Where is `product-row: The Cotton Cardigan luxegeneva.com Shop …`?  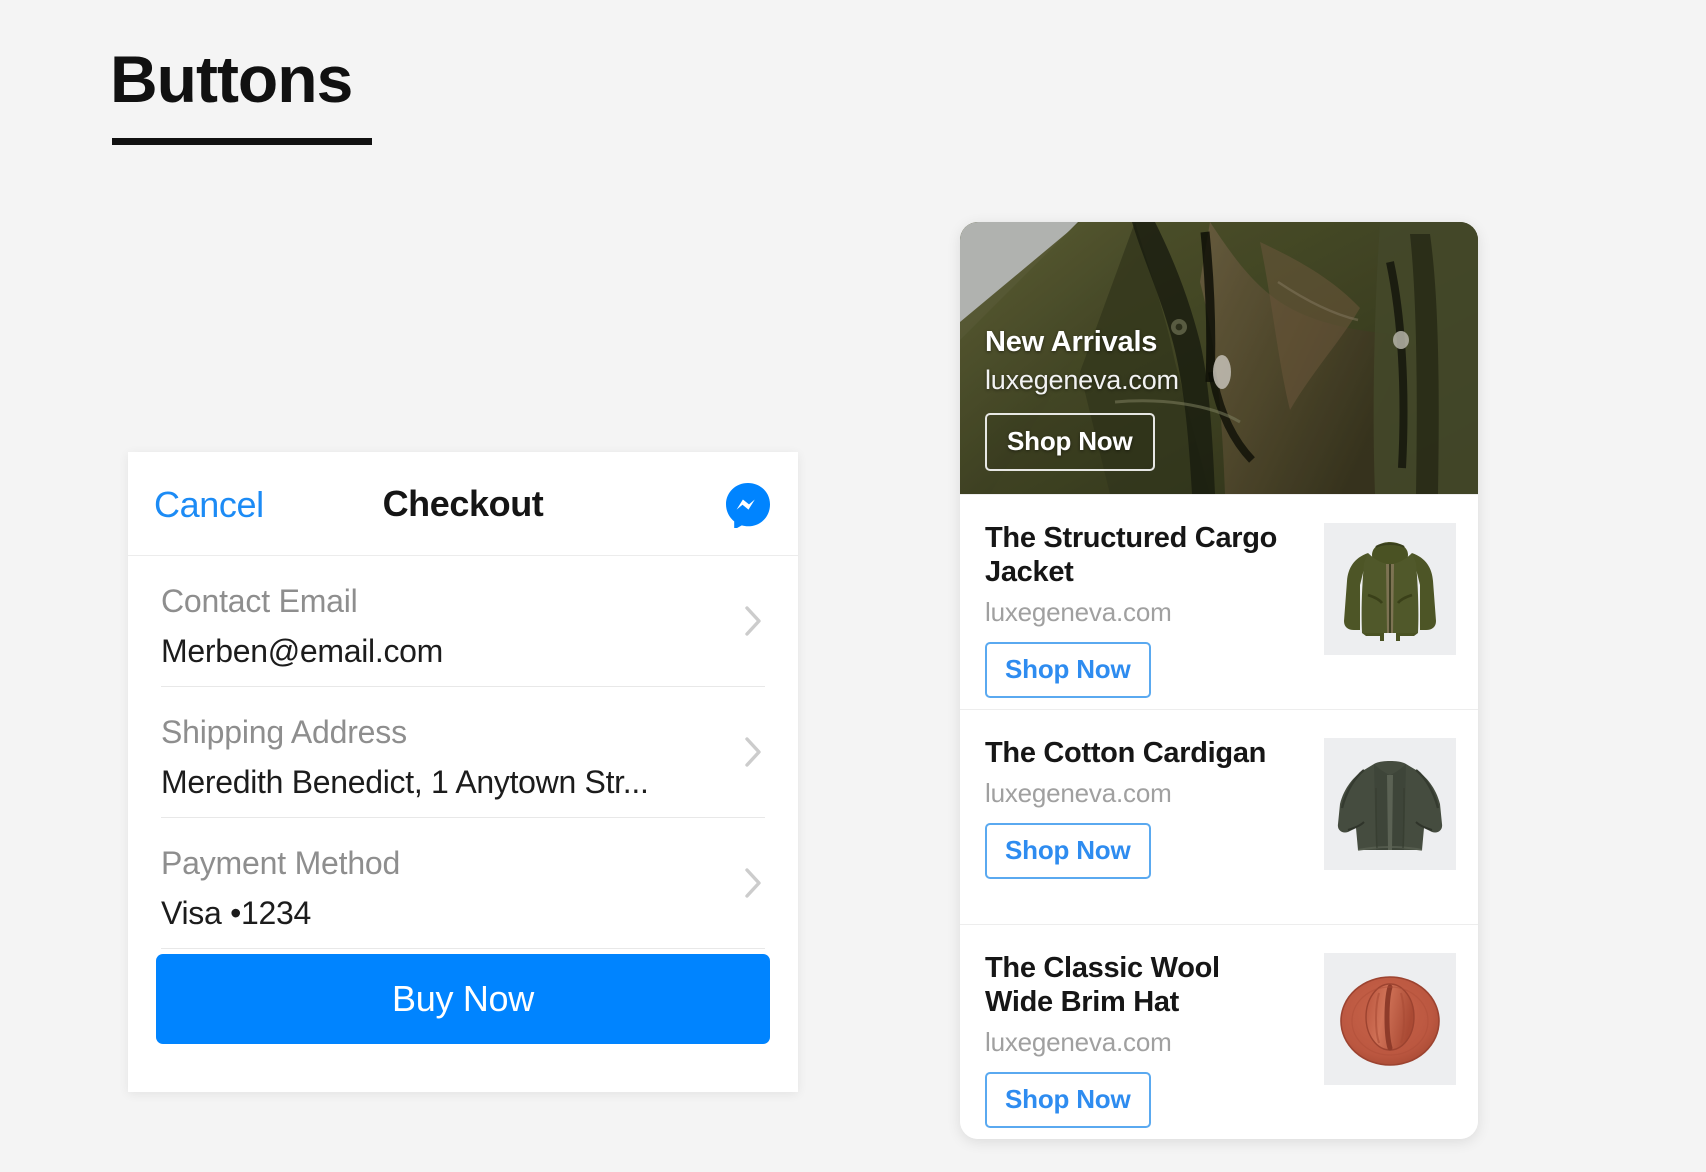 product-row: The Cotton Cardigan luxegeneva.com Shop … is located at coordinates (1219, 816).